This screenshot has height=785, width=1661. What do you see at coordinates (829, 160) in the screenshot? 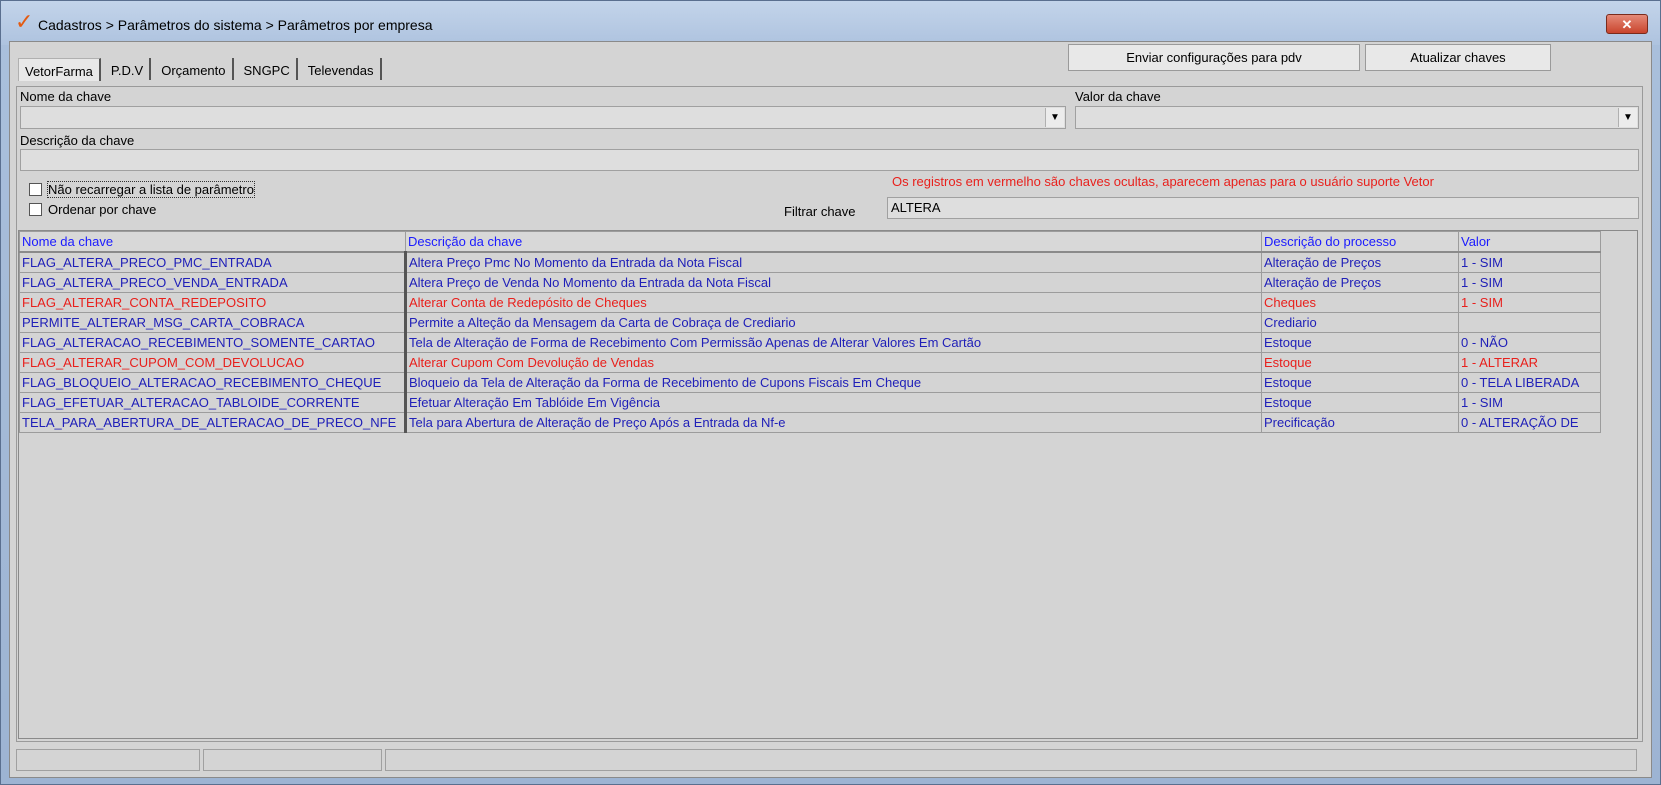
I see `key-desc-field` at bounding box center [829, 160].